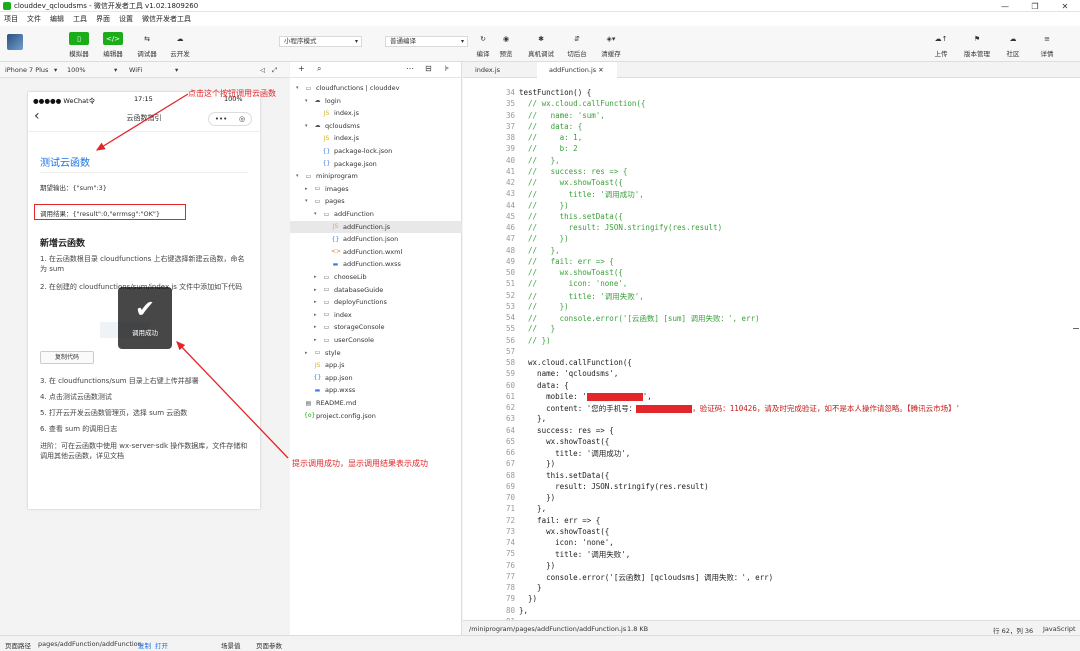  What do you see at coordinates (577, 70) in the screenshot?
I see `tab-addfunction-js: addFunction.js ✕` at bounding box center [577, 70].